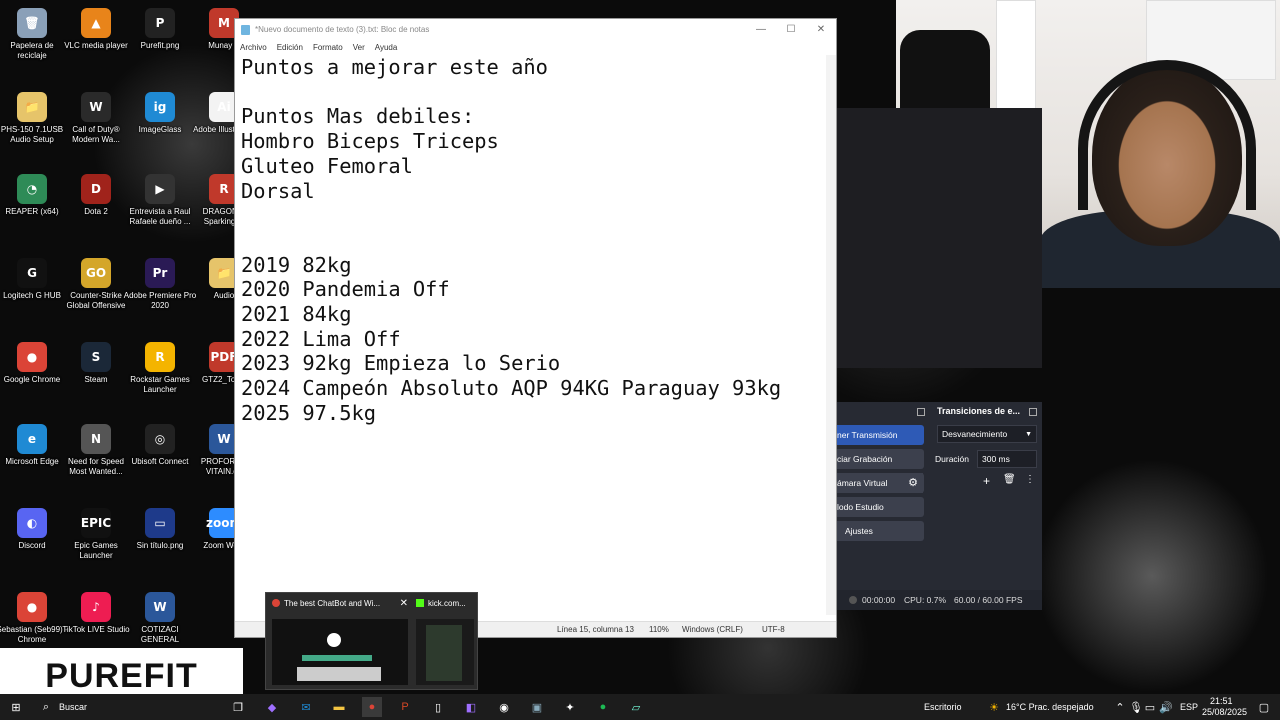  What do you see at coordinates (160, 543) in the screenshot?
I see `desktop-icon: ▭ Sin título.png` at bounding box center [160, 543].